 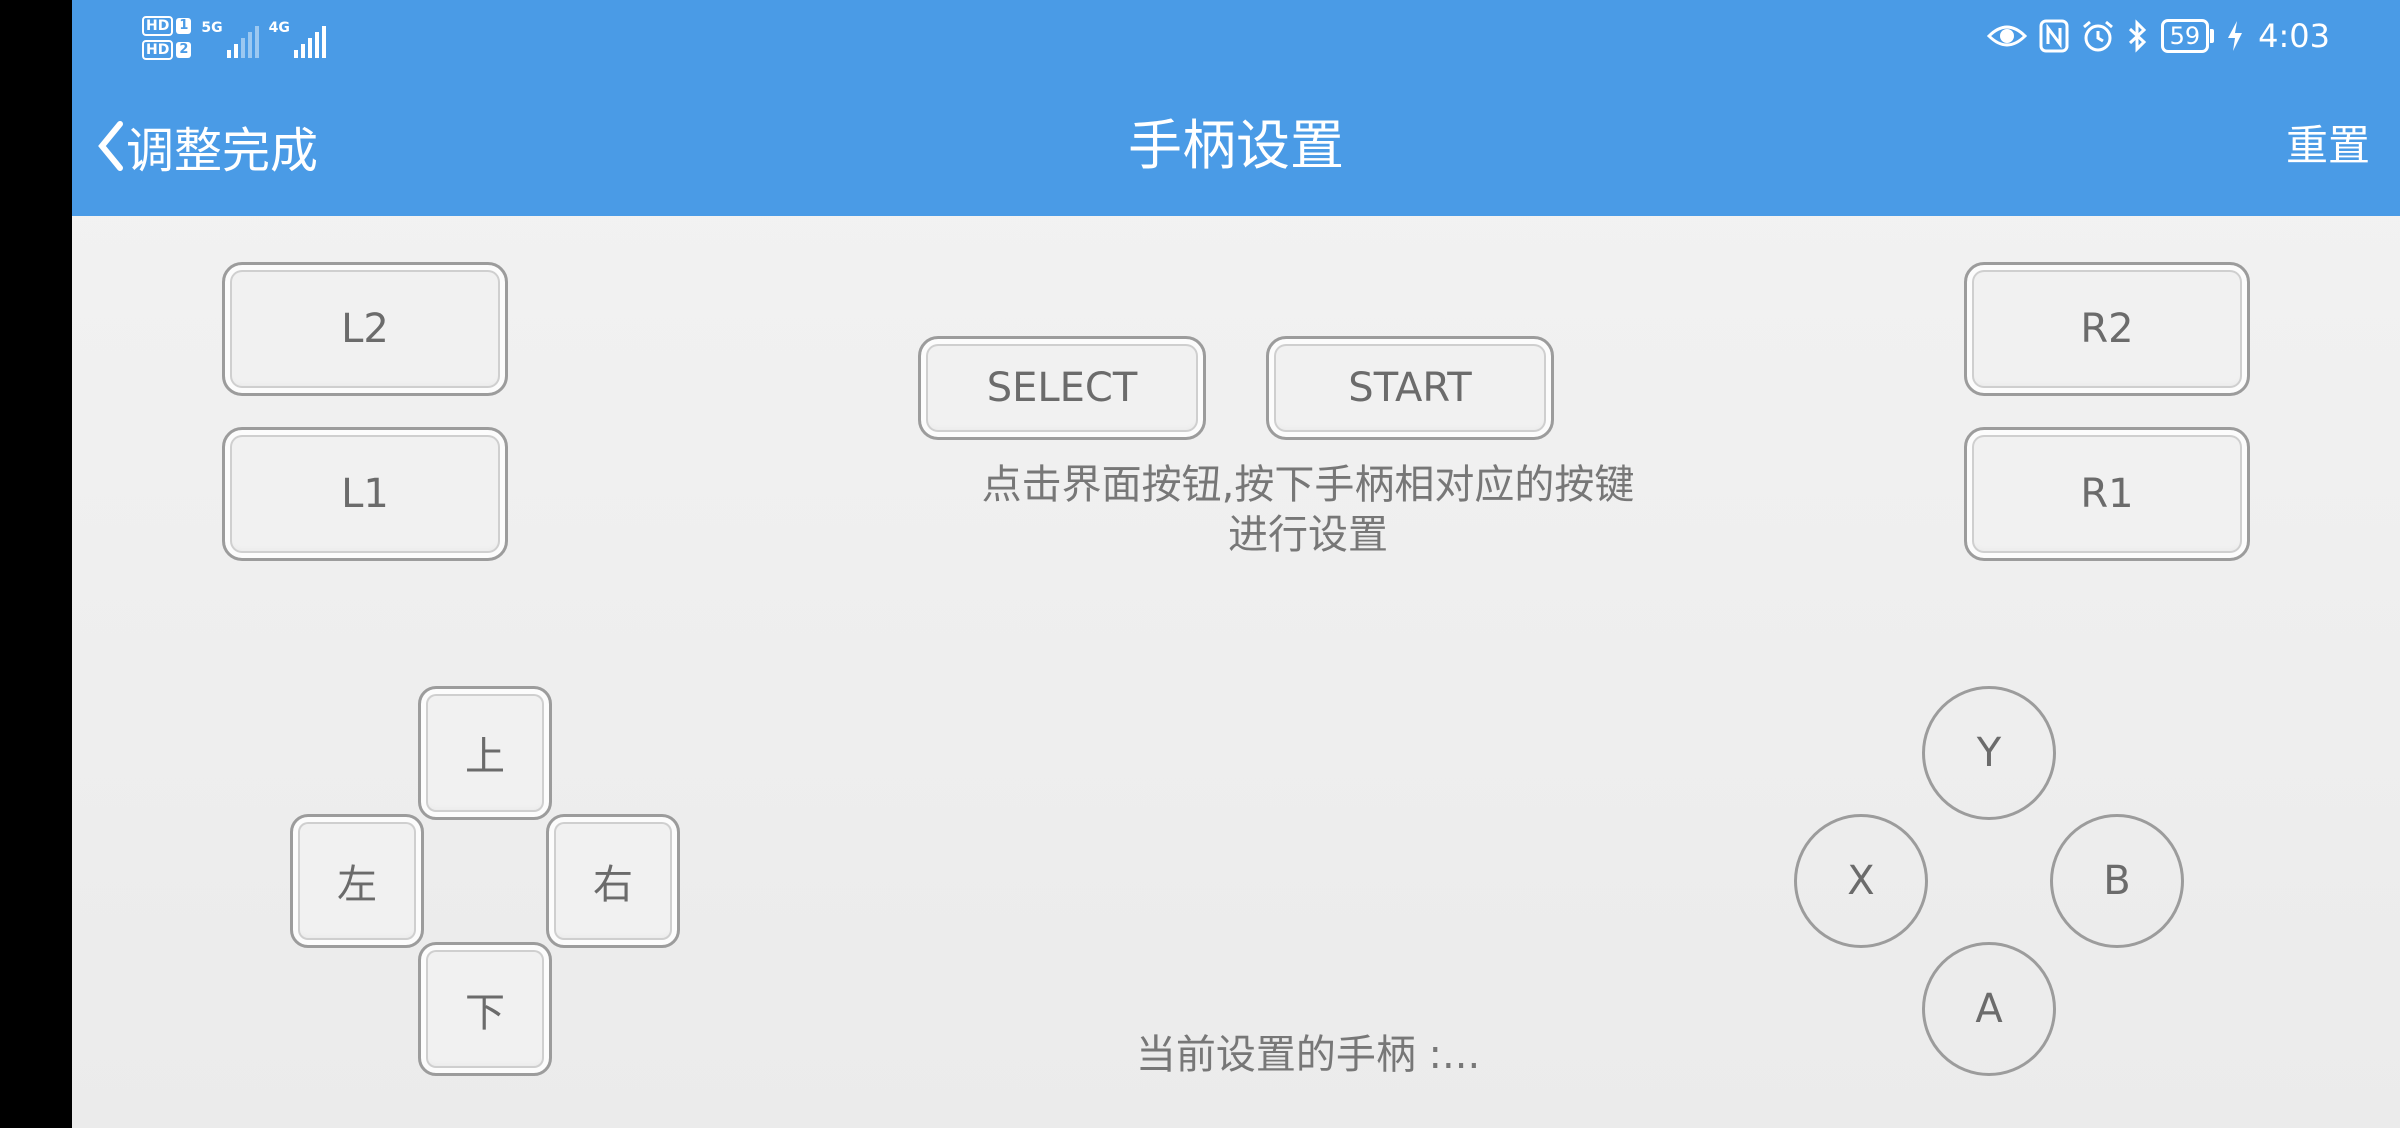 I want to click on reset-button: 重置, so click(x=2328, y=146).